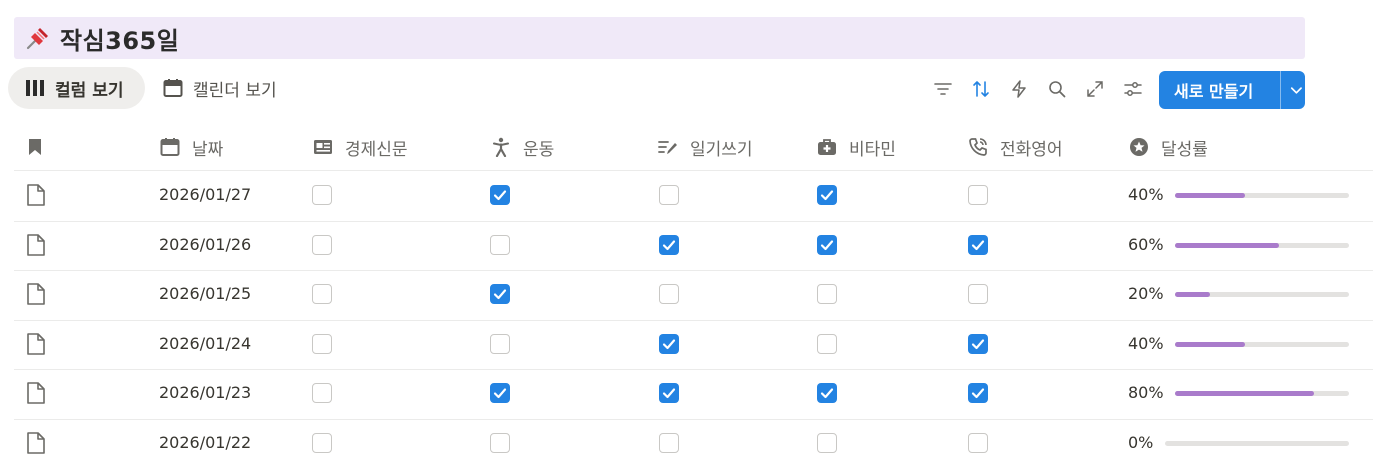  What do you see at coordinates (1214, 91) in the screenshot?
I see `new-button-label: 새로 만들기` at bounding box center [1214, 91].